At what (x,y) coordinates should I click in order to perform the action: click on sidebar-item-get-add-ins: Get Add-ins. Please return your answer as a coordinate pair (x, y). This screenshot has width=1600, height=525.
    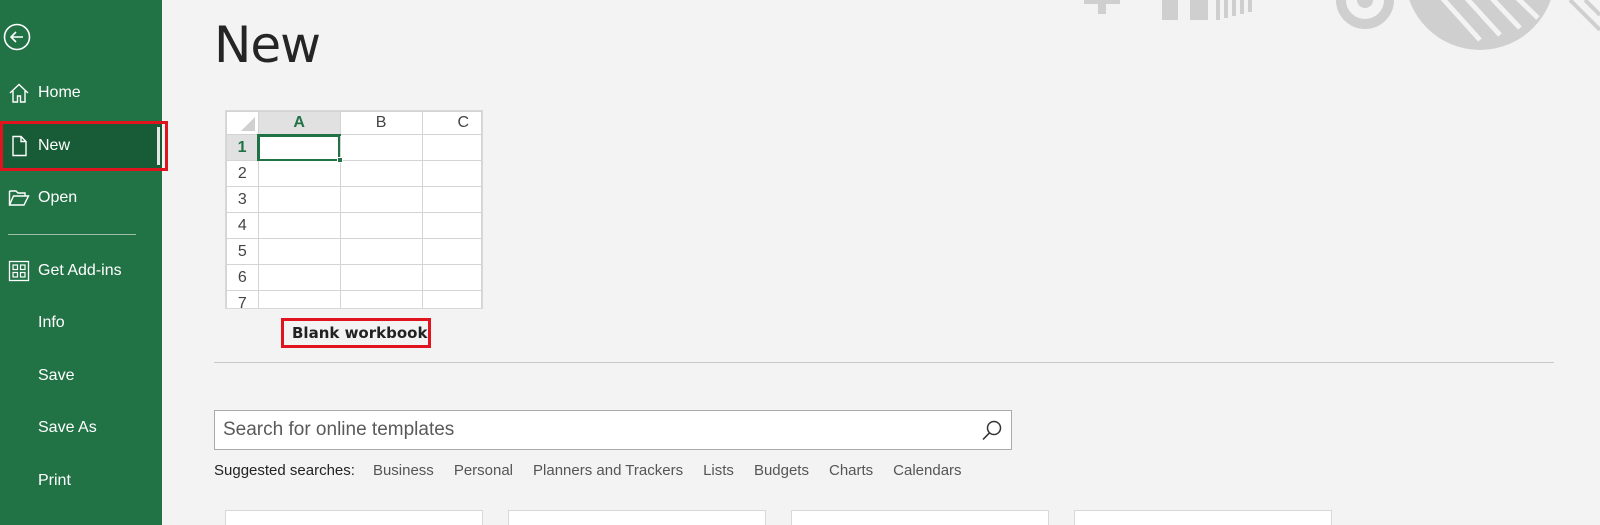
    Looking at the image, I should click on (81, 271).